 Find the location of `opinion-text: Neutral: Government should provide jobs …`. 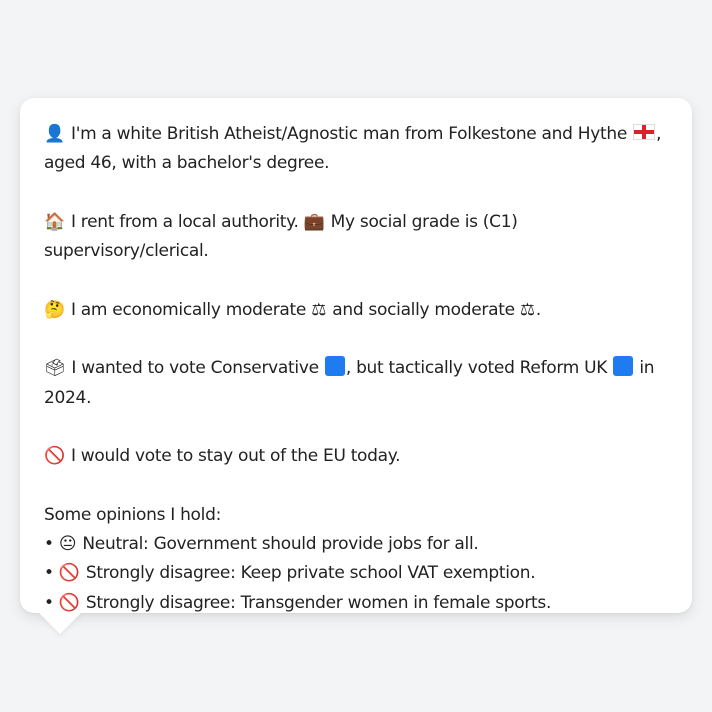

opinion-text: Neutral: Government should provide jobs … is located at coordinates (280, 544).